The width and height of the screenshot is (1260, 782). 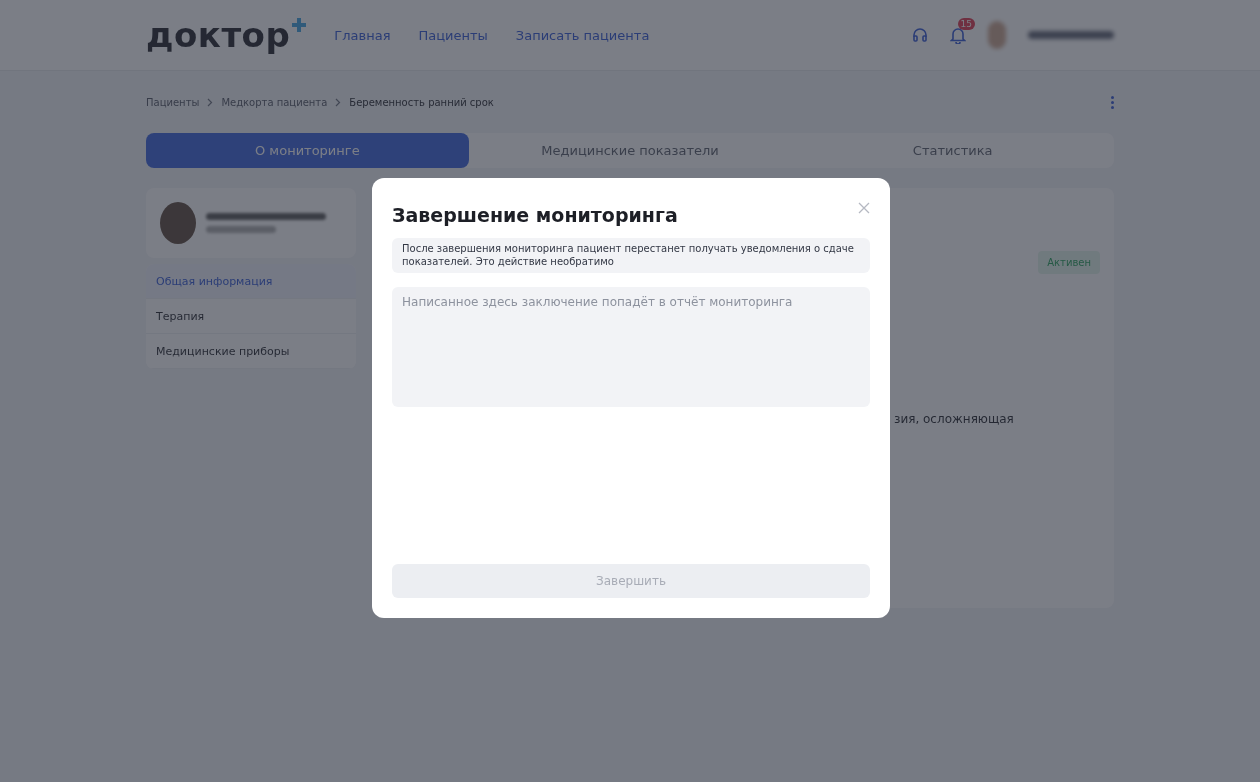 I want to click on breadcrumb: Беременность ранний срок, so click(x=421, y=102).